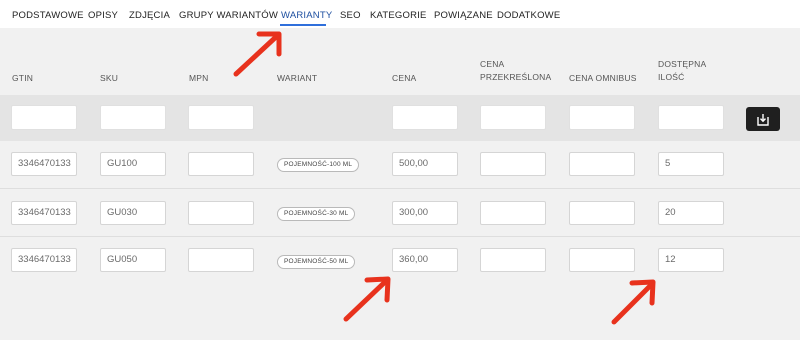  Describe the element at coordinates (199, 78) in the screenshot. I see `column-header-mpn: MPN` at that location.